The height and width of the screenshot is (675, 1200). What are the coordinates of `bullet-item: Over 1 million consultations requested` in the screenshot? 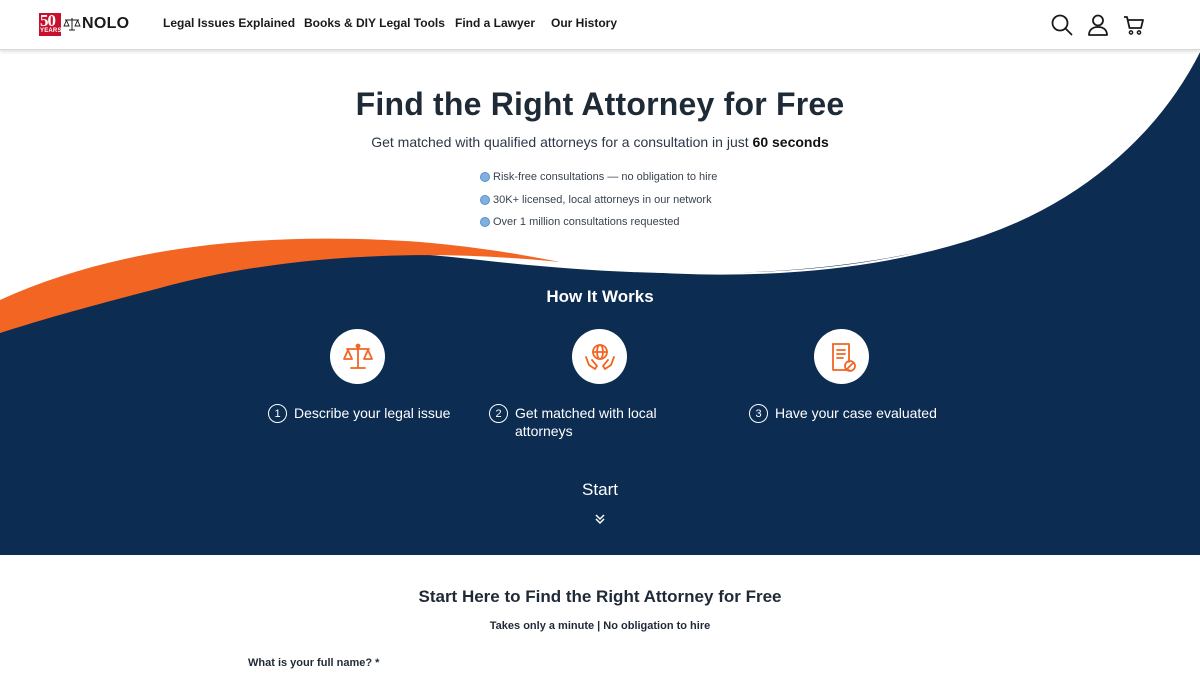 It's located at (598, 222).